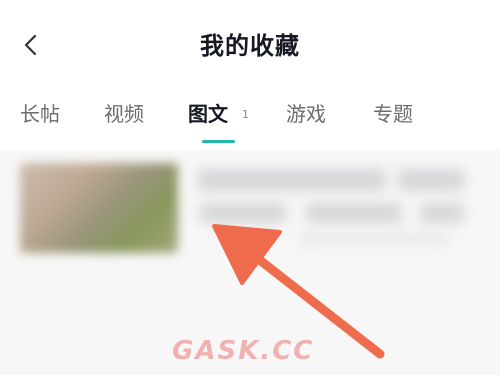 The width and height of the screenshot is (500, 375). I want to click on tab-image-text: 图文 1, so click(218, 112).